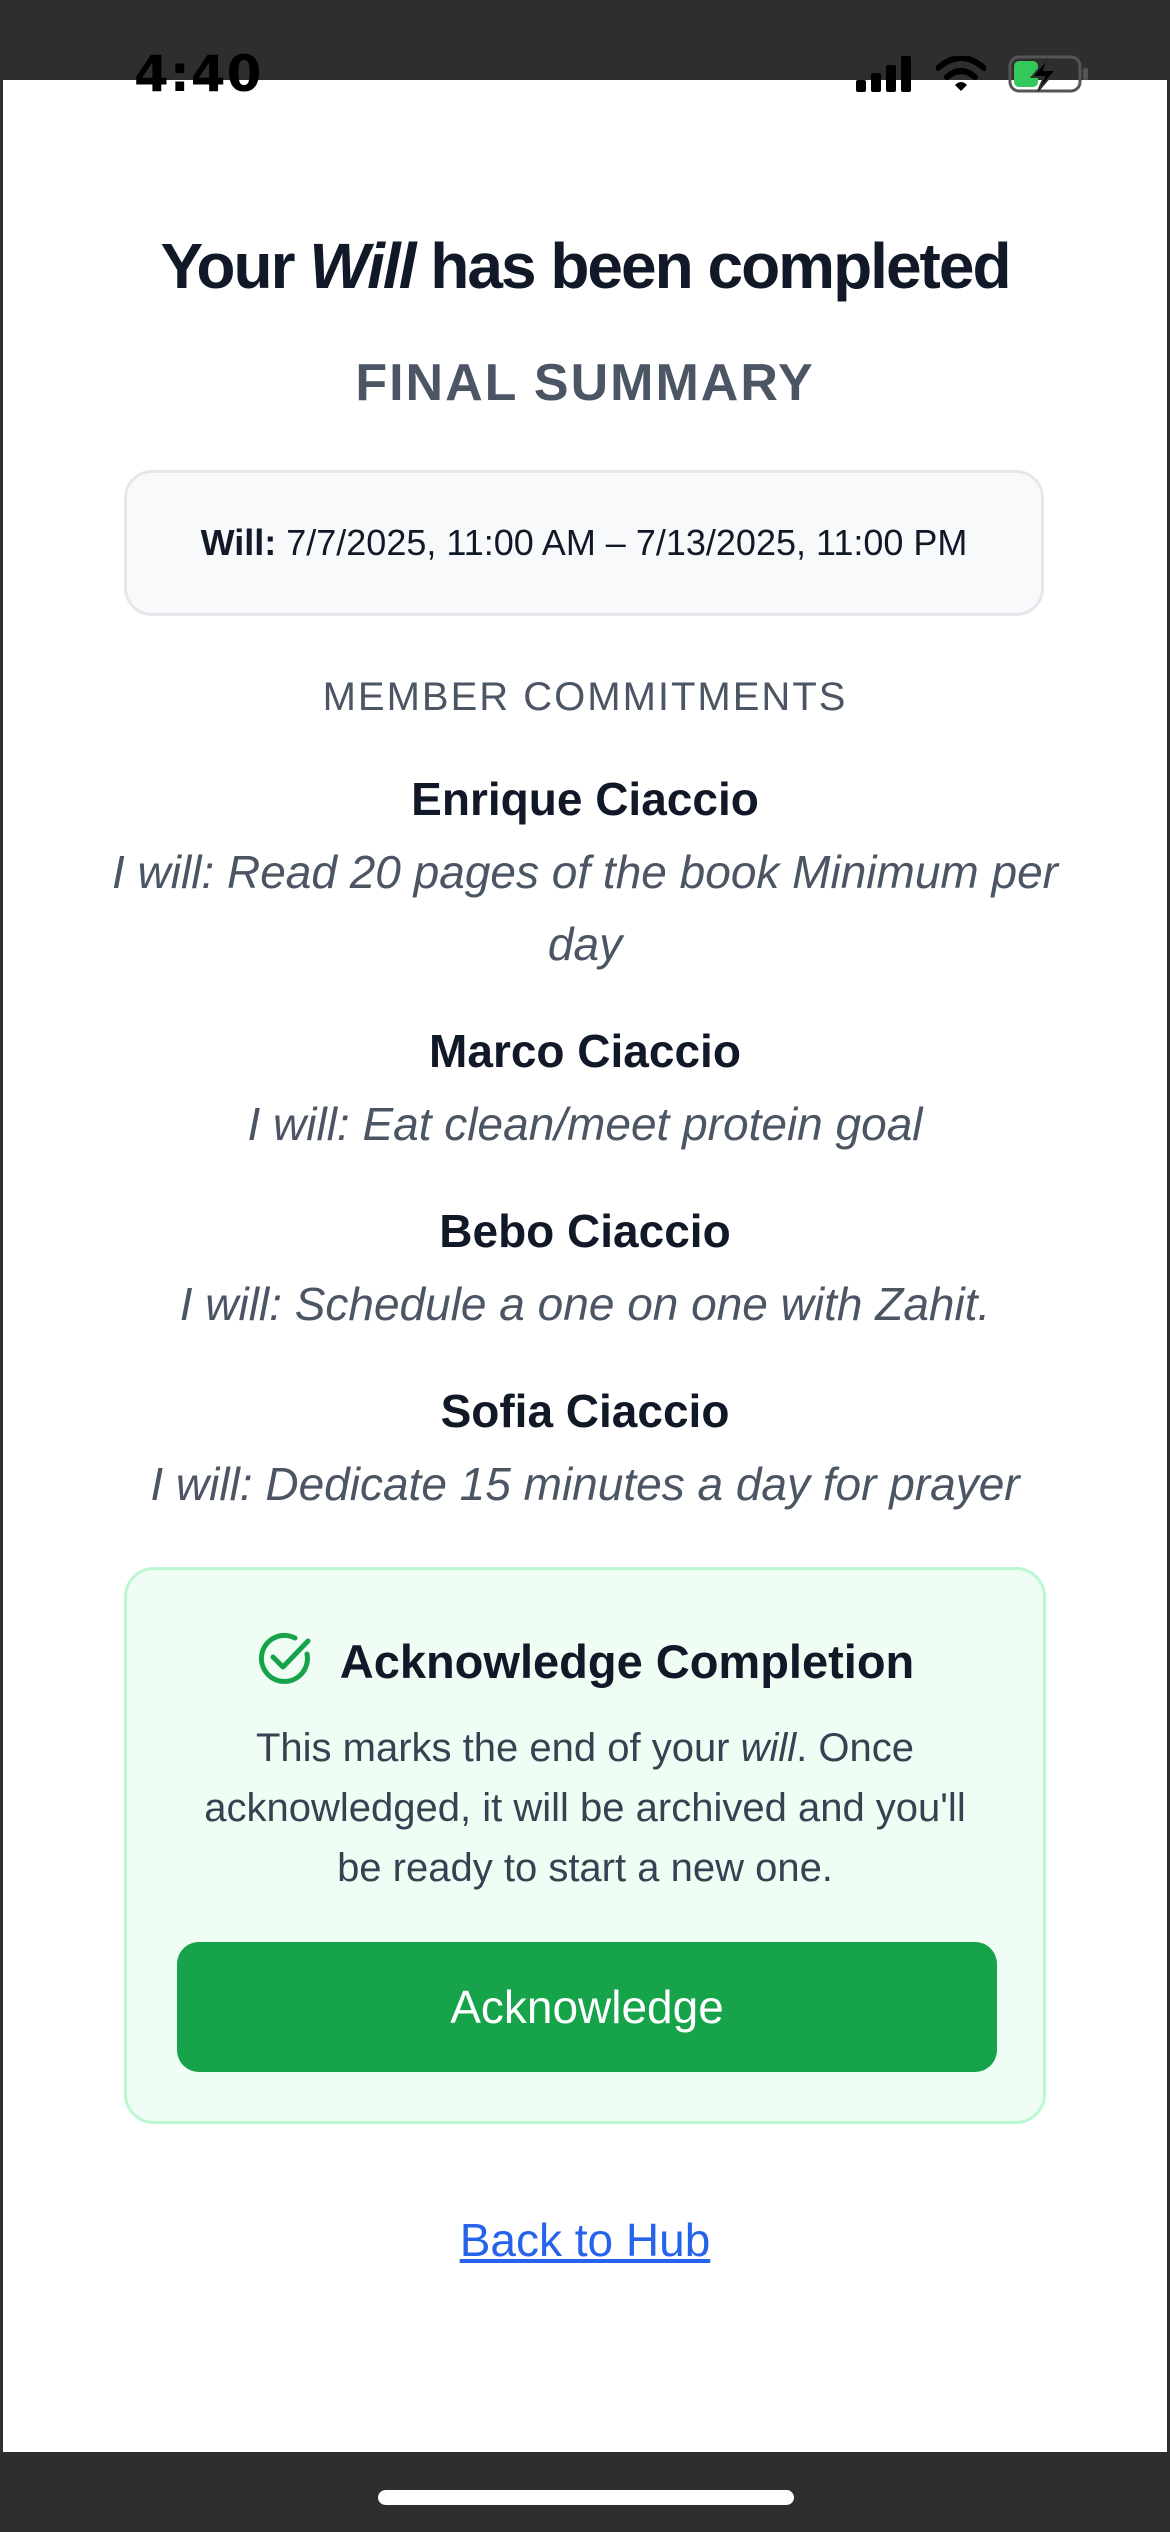 The height and width of the screenshot is (2532, 1170). I want to click on acknowledge-header: Acknowledge Completion, so click(585, 1661).